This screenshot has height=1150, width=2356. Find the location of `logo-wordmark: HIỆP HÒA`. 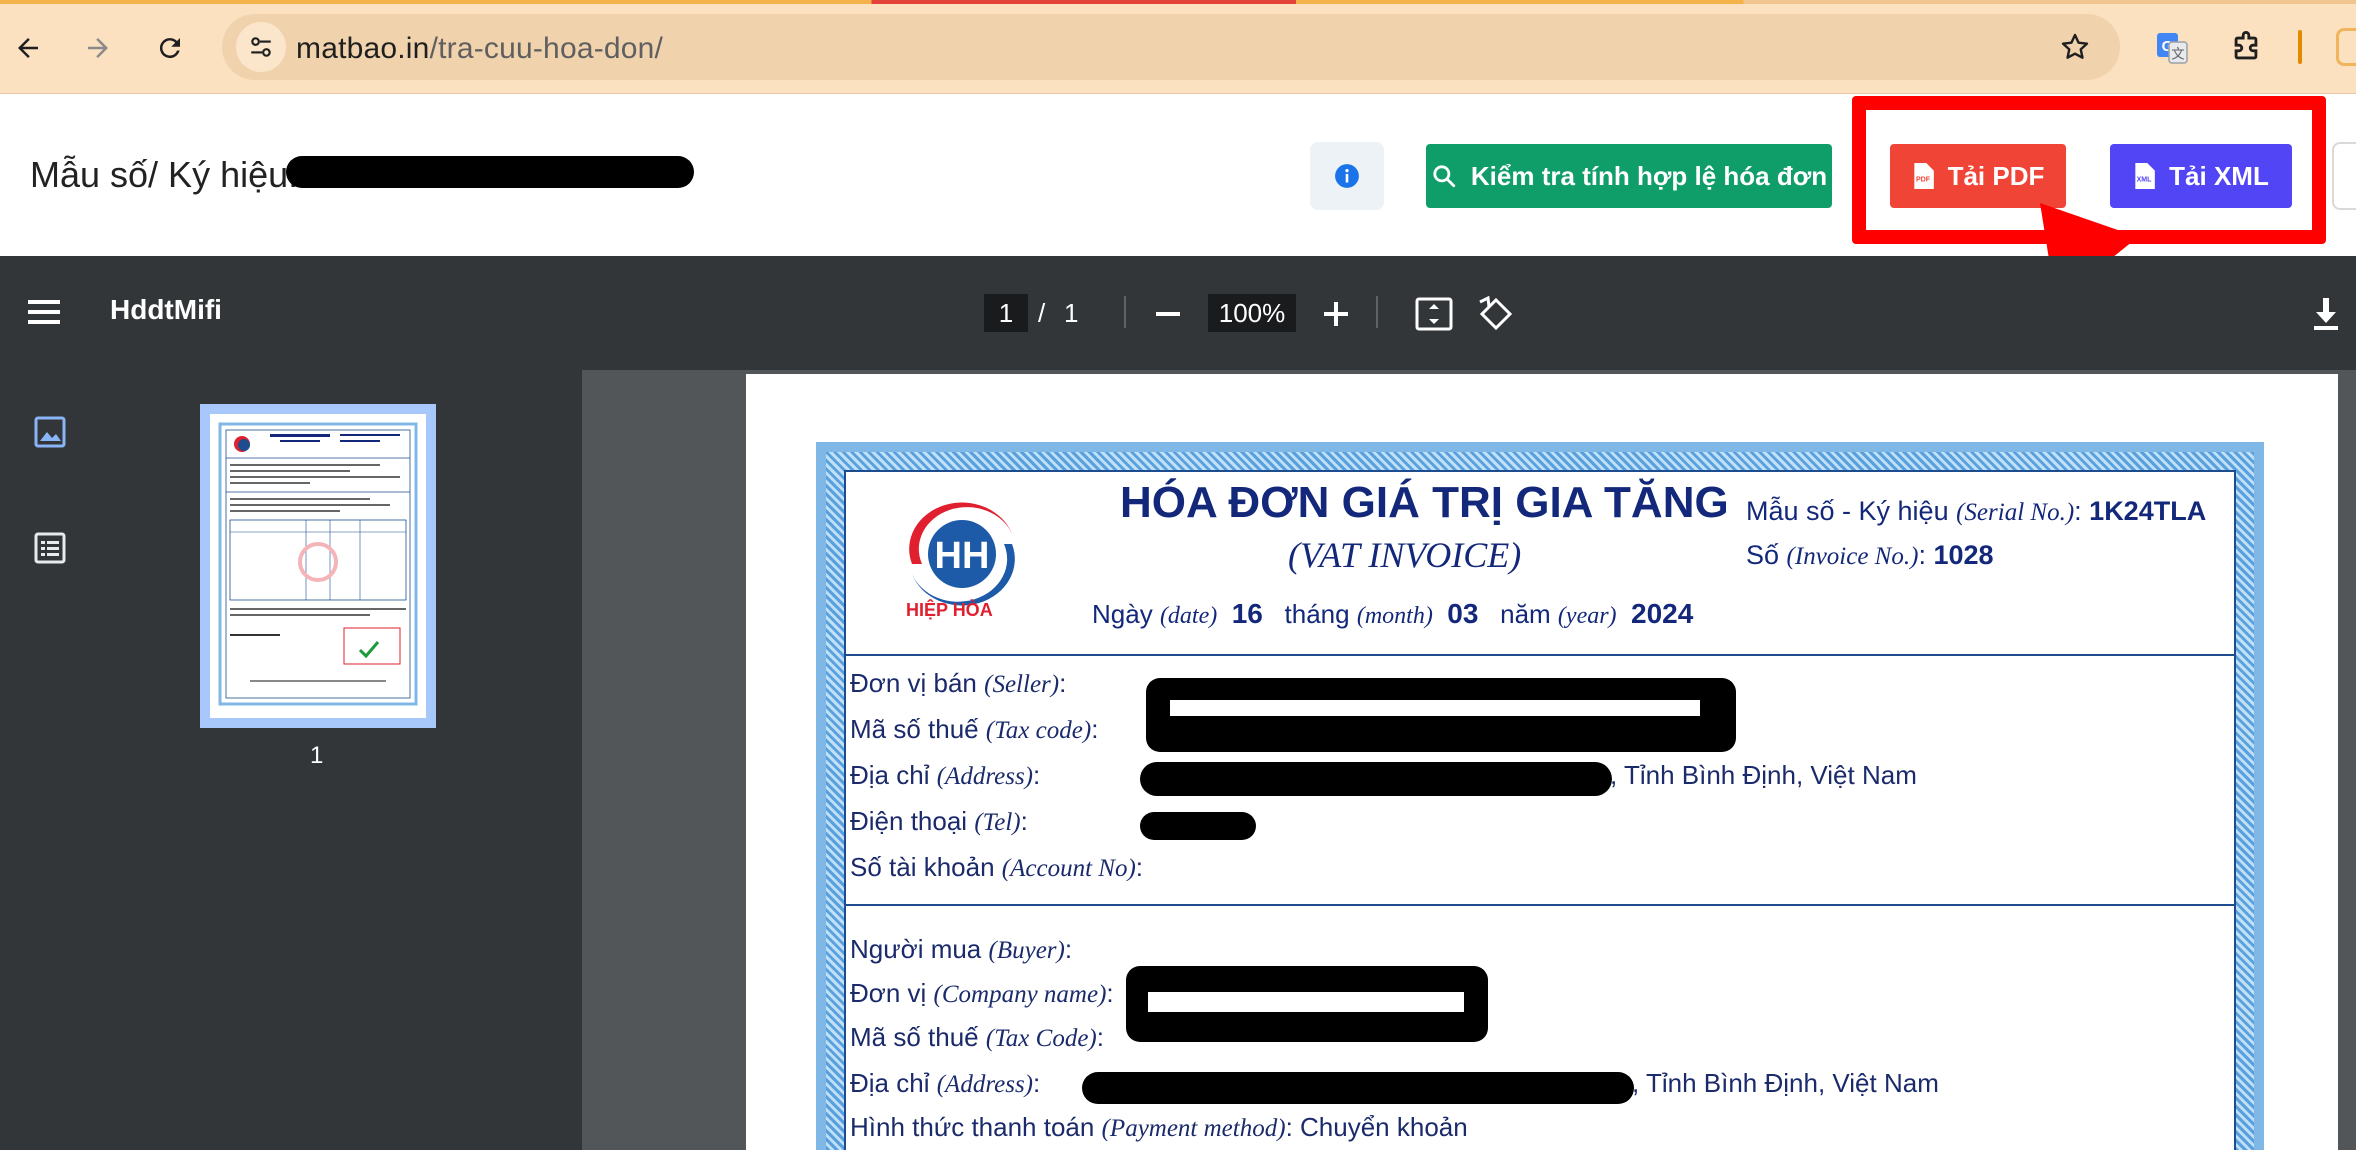

logo-wordmark: HIỆP HÒA is located at coordinates (949, 610).